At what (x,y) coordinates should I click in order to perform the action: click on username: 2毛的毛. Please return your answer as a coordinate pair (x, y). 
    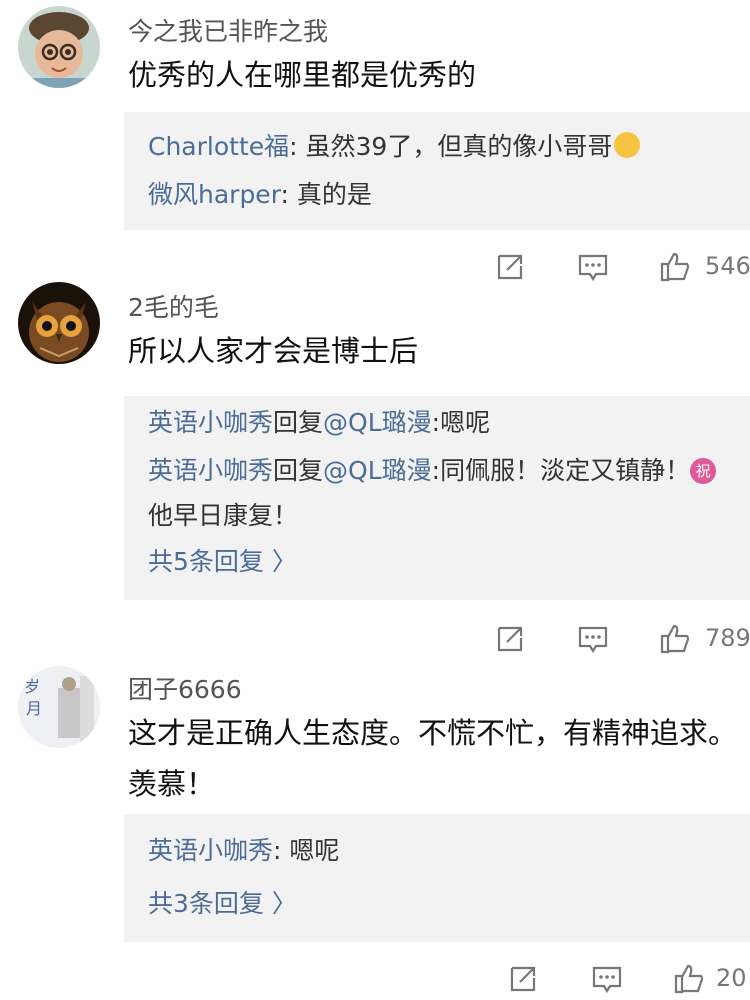
    Looking at the image, I should click on (173, 306).